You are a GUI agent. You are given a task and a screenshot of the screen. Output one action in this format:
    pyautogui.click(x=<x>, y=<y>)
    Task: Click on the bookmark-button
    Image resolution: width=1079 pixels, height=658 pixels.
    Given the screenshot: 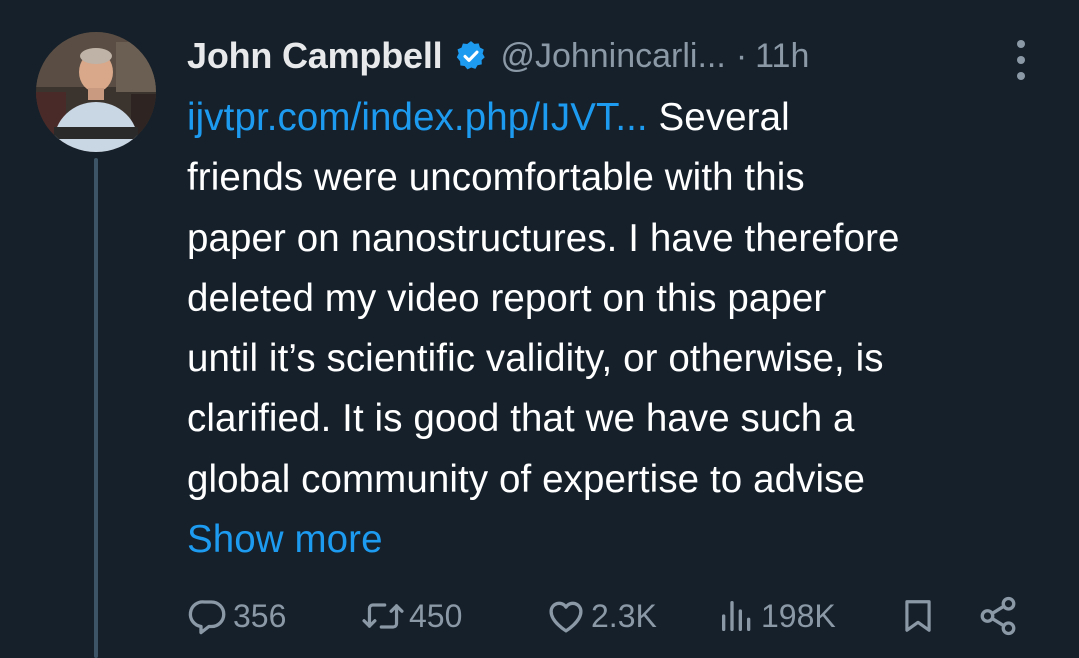 What is the action you would take?
    pyautogui.click(x=918, y=616)
    